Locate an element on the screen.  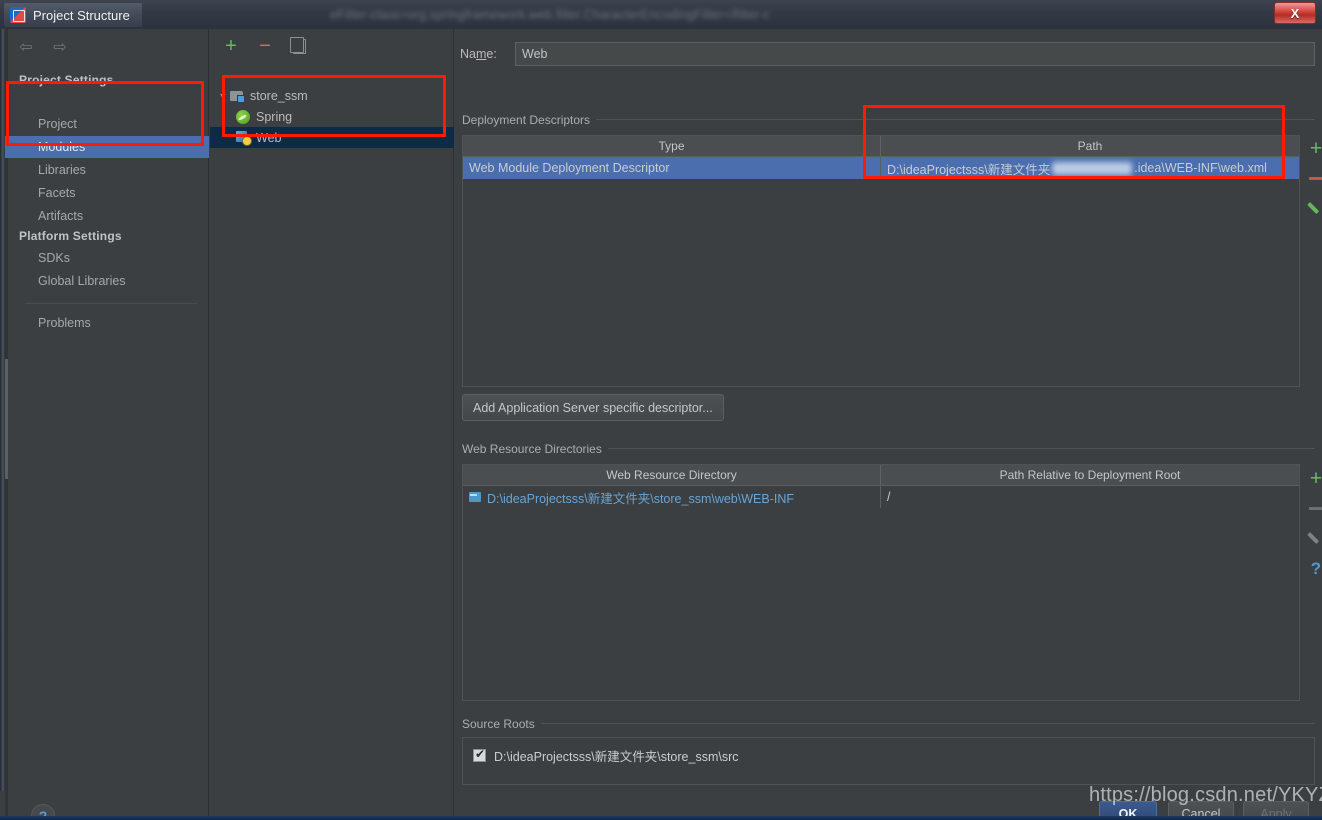
minus-icon: − is located at coordinates (265, 46).